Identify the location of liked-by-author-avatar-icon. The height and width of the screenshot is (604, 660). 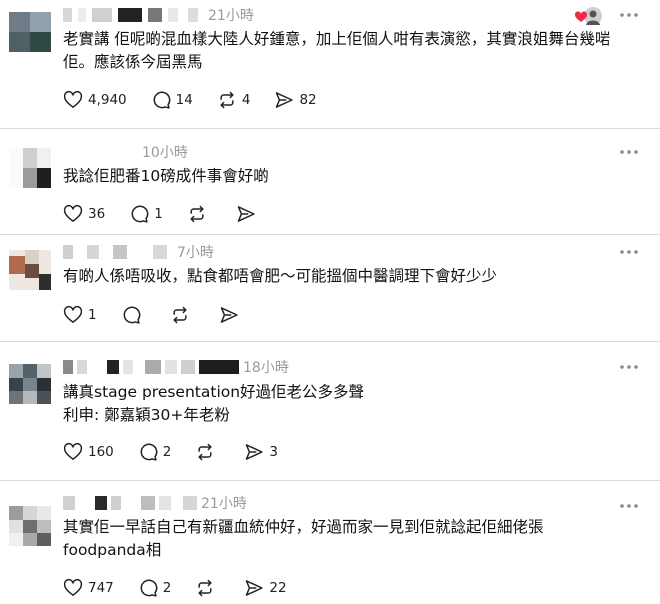
(589, 16).